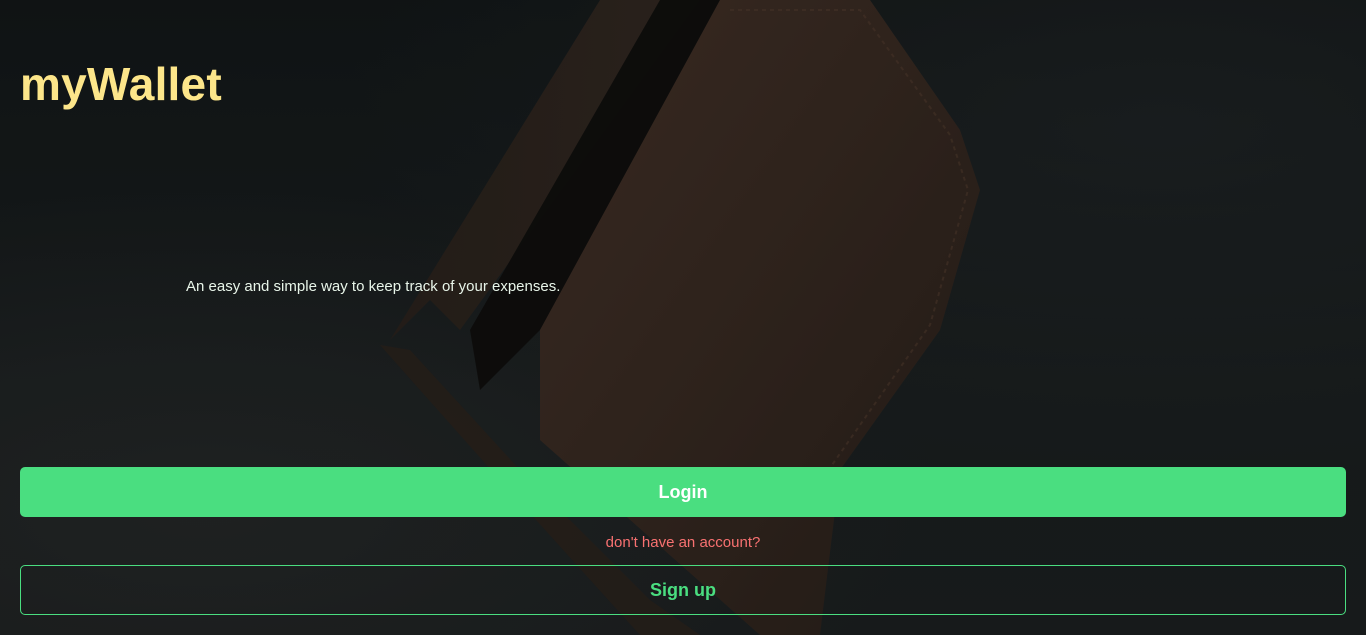 Image resolution: width=1366 pixels, height=635 pixels. What do you see at coordinates (683, 492) in the screenshot?
I see `login-button: Login` at bounding box center [683, 492].